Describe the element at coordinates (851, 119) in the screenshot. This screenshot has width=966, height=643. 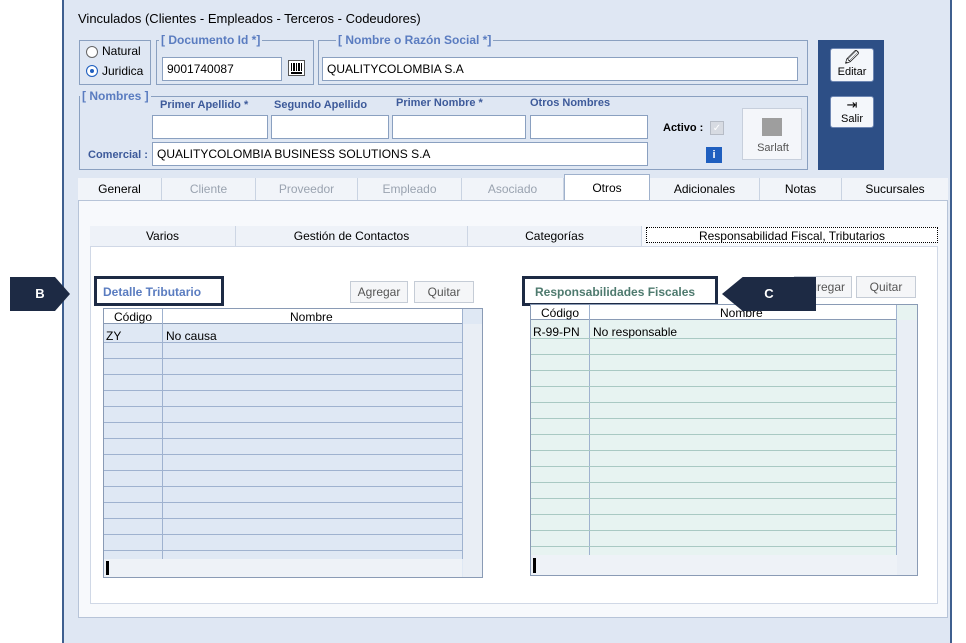
I see `exit-label: Salir` at that location.